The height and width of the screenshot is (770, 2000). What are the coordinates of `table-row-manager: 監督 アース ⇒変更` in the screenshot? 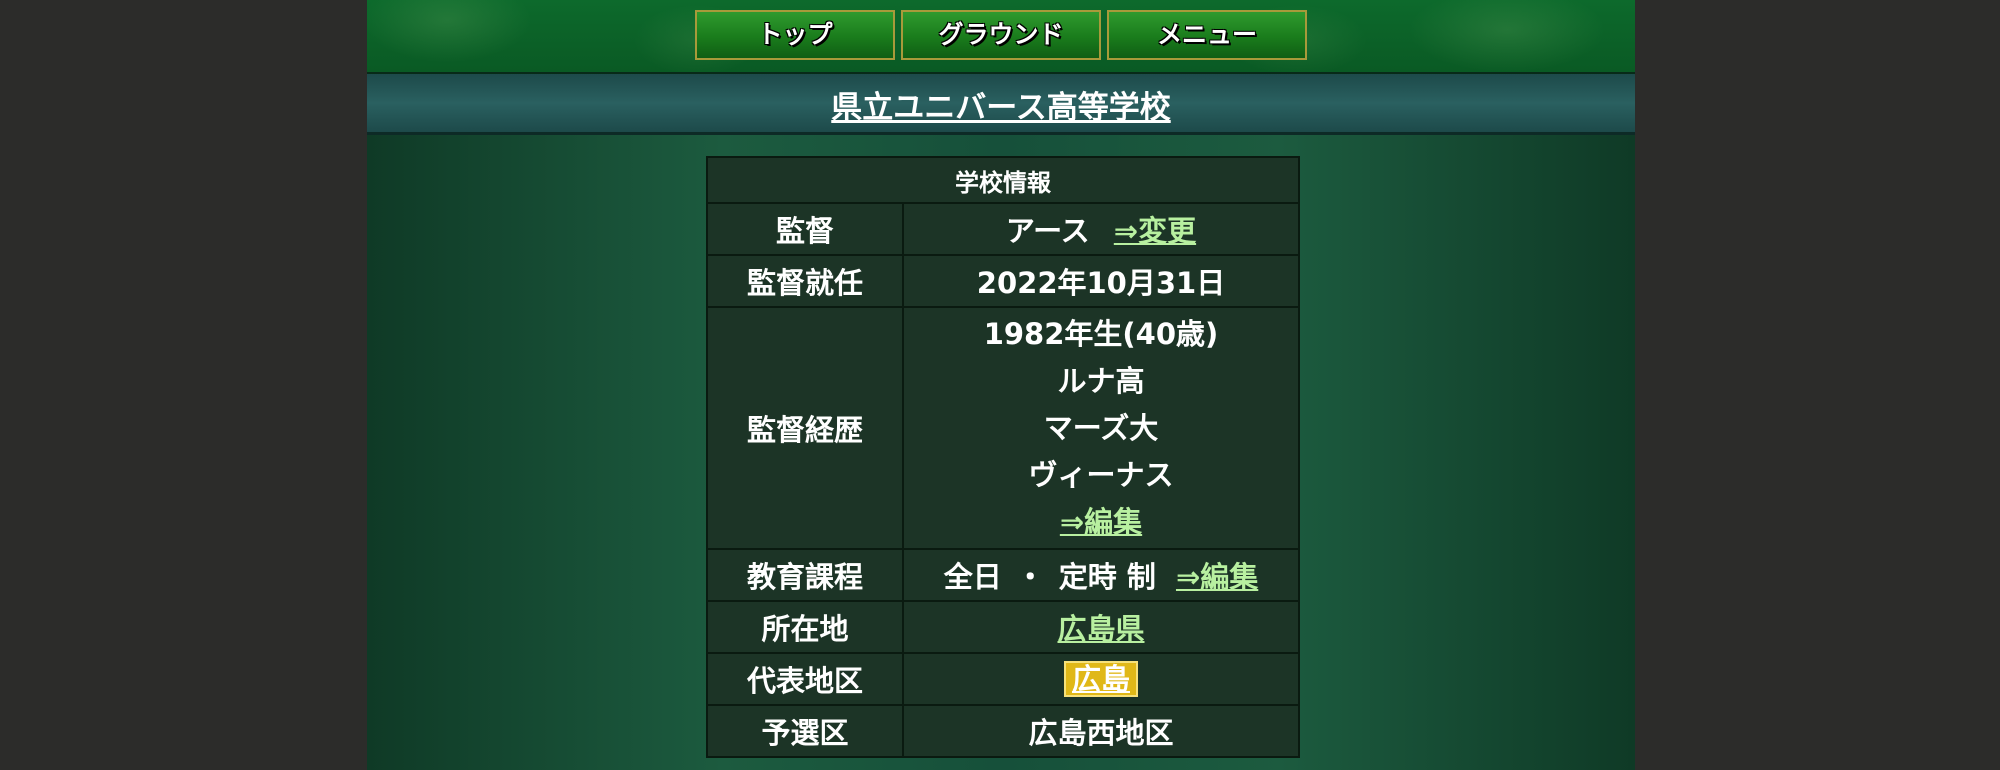 It's located at (1003, 229).